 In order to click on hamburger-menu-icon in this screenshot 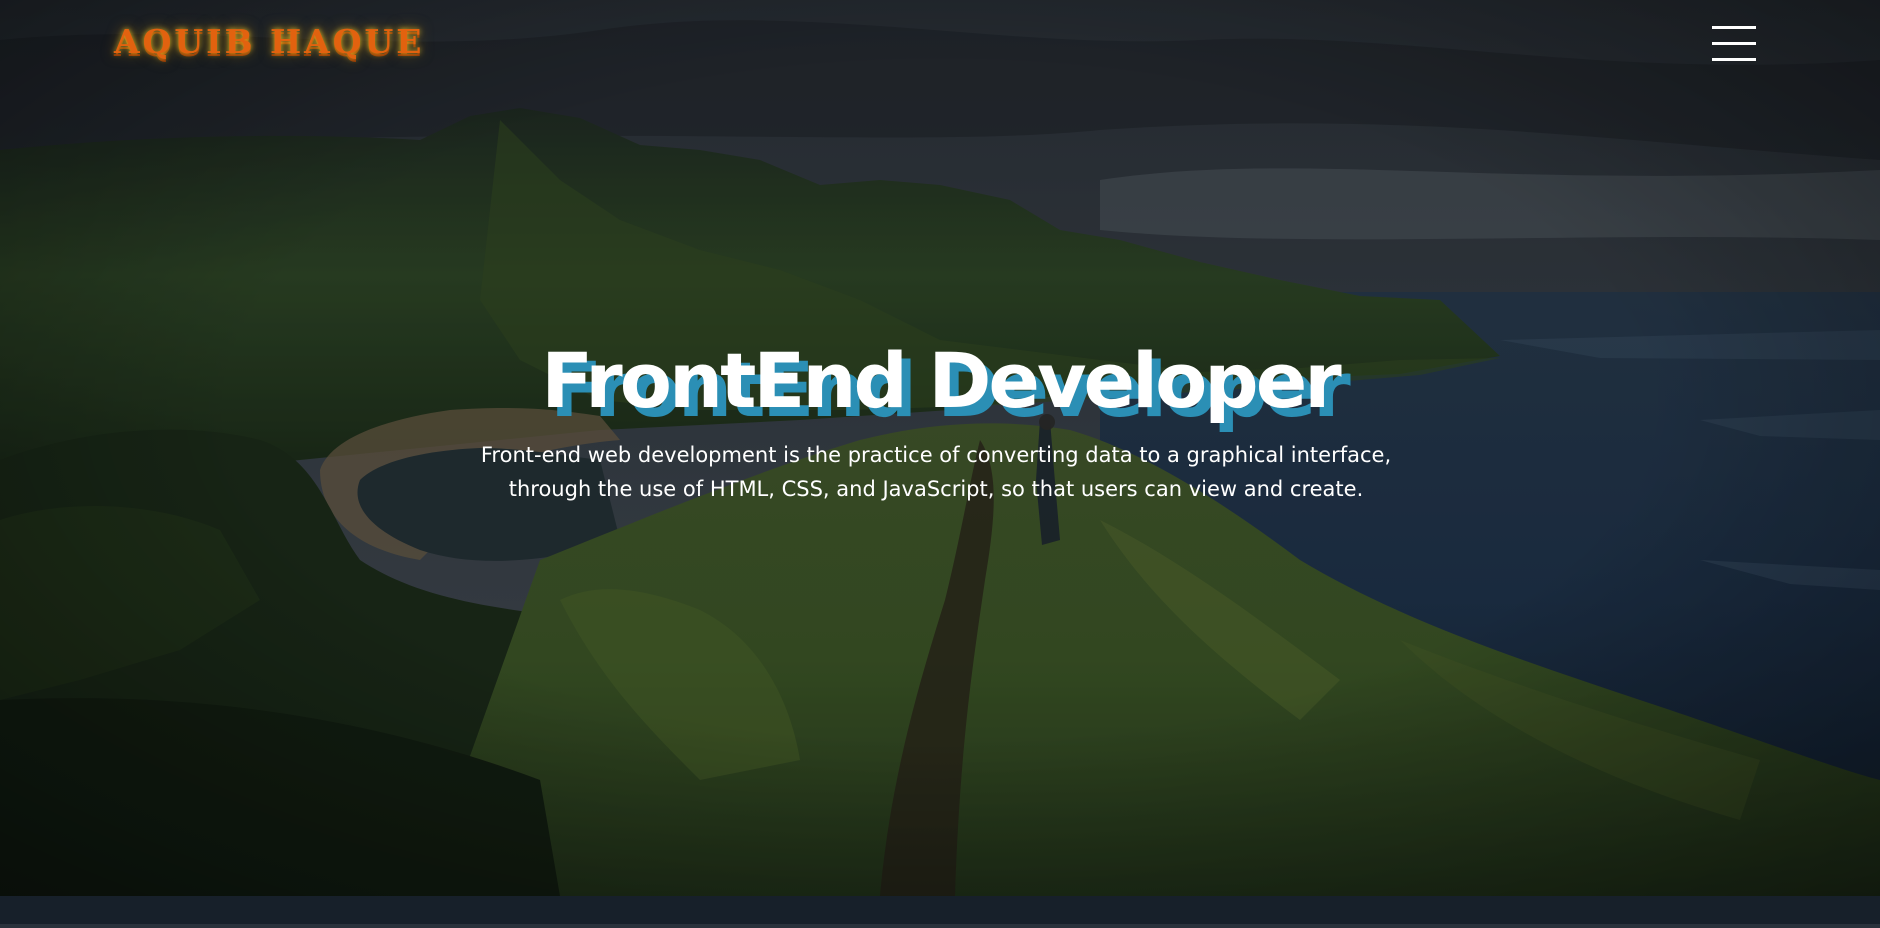, I will do `click(1732, 45)`.